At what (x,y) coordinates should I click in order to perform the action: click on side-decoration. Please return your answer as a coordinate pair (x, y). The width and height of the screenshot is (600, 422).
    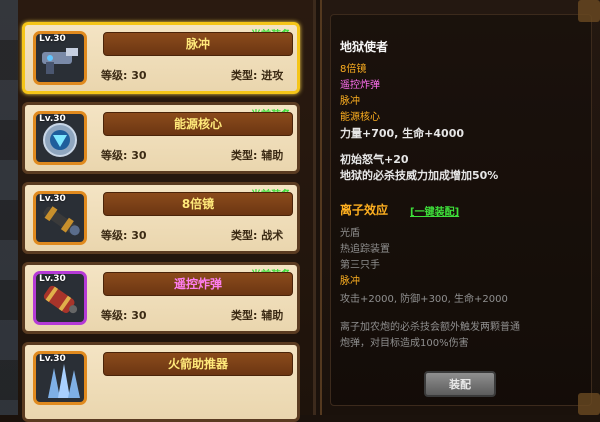
    Looking at the image, I should click on (9, 207).